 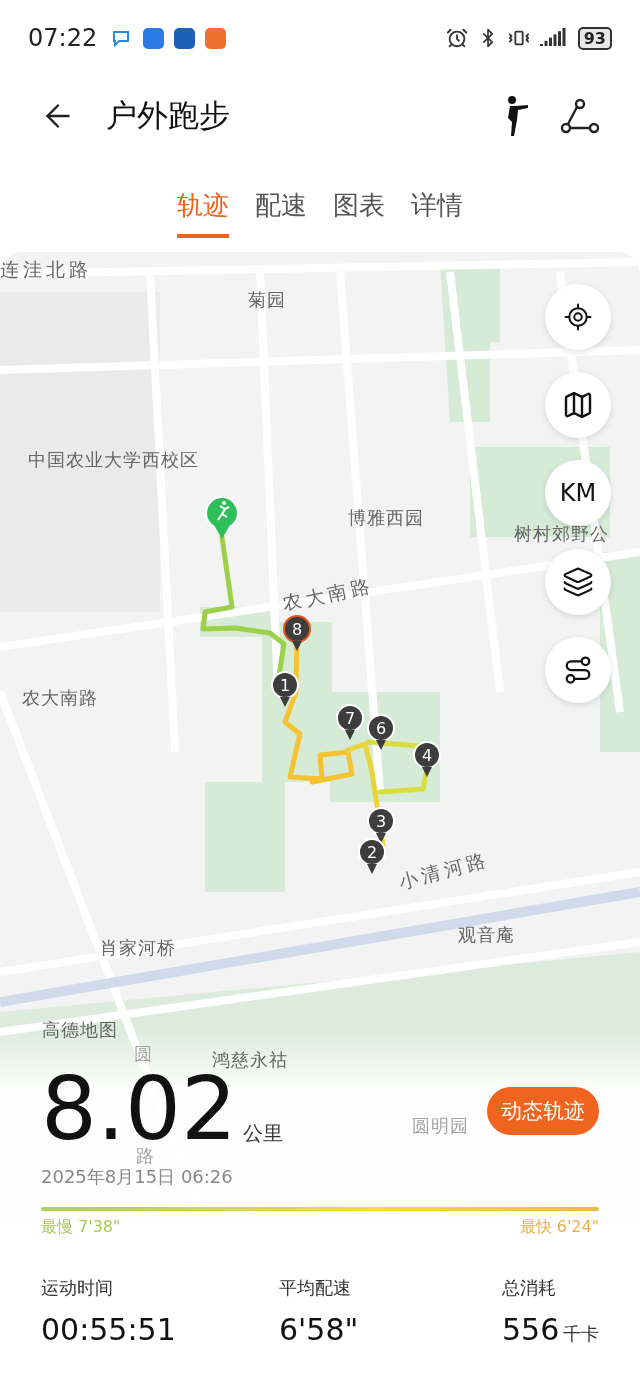 I want to click on workout-date: 2025年8月15日 06:26, so click(x=137, y=1177).